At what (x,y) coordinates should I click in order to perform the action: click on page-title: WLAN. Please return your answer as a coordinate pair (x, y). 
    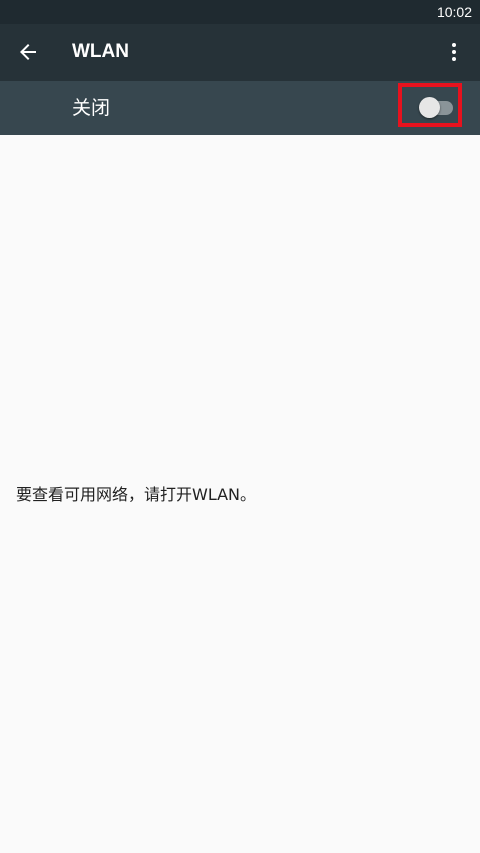
    Looking at the image, I should click on (100, 51).